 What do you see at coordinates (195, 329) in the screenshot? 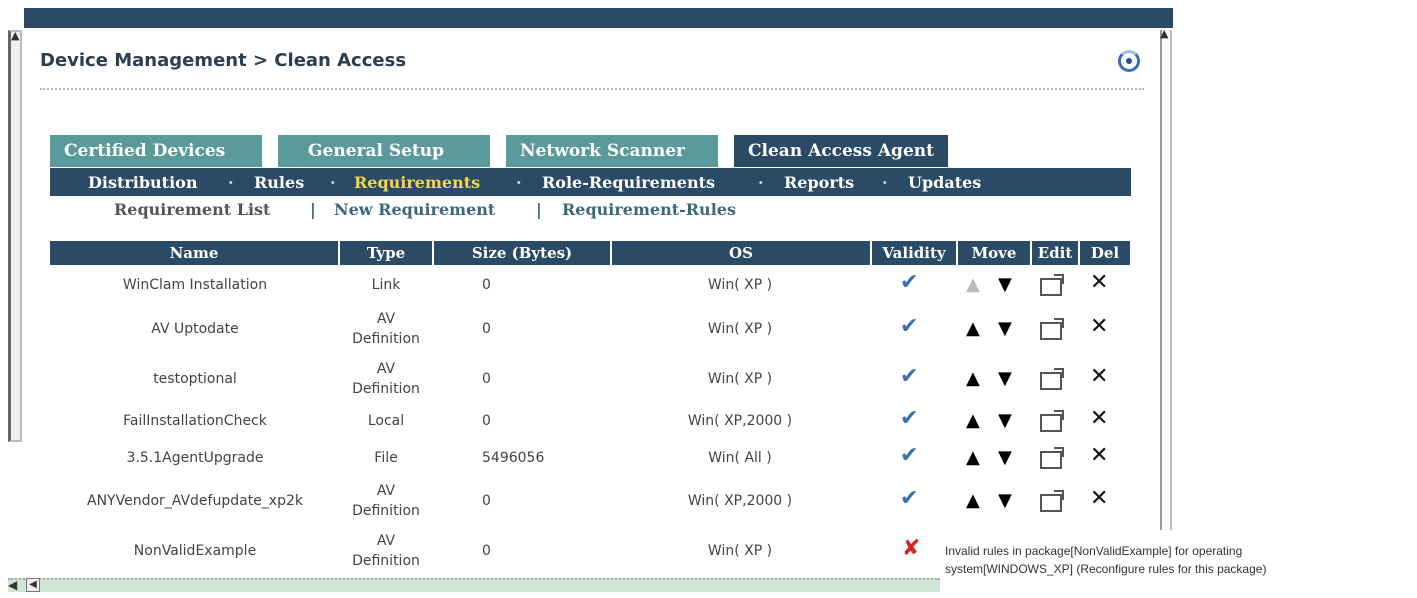
I see `row-name: AV Uptodate` at bounding box center [195, 329].